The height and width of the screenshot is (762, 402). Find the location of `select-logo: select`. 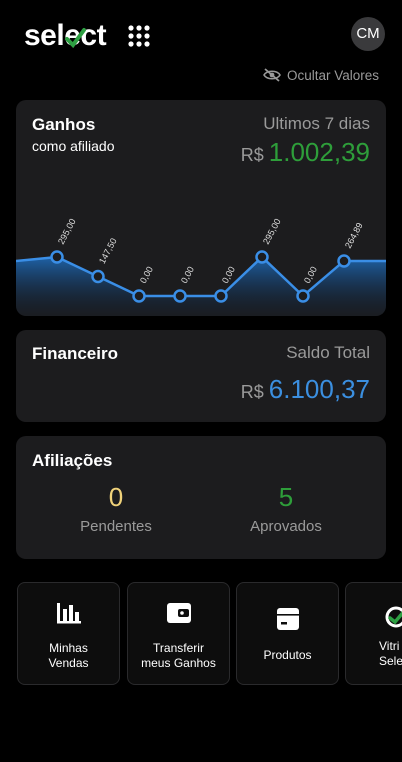

select-logo: select is located at coordinates (65, 36).